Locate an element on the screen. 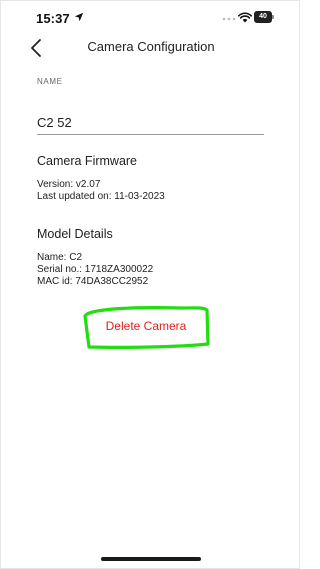 Image resolution: width=320 pixels, height=569 pixels. home-indicator is located at coordinates (151, 559).